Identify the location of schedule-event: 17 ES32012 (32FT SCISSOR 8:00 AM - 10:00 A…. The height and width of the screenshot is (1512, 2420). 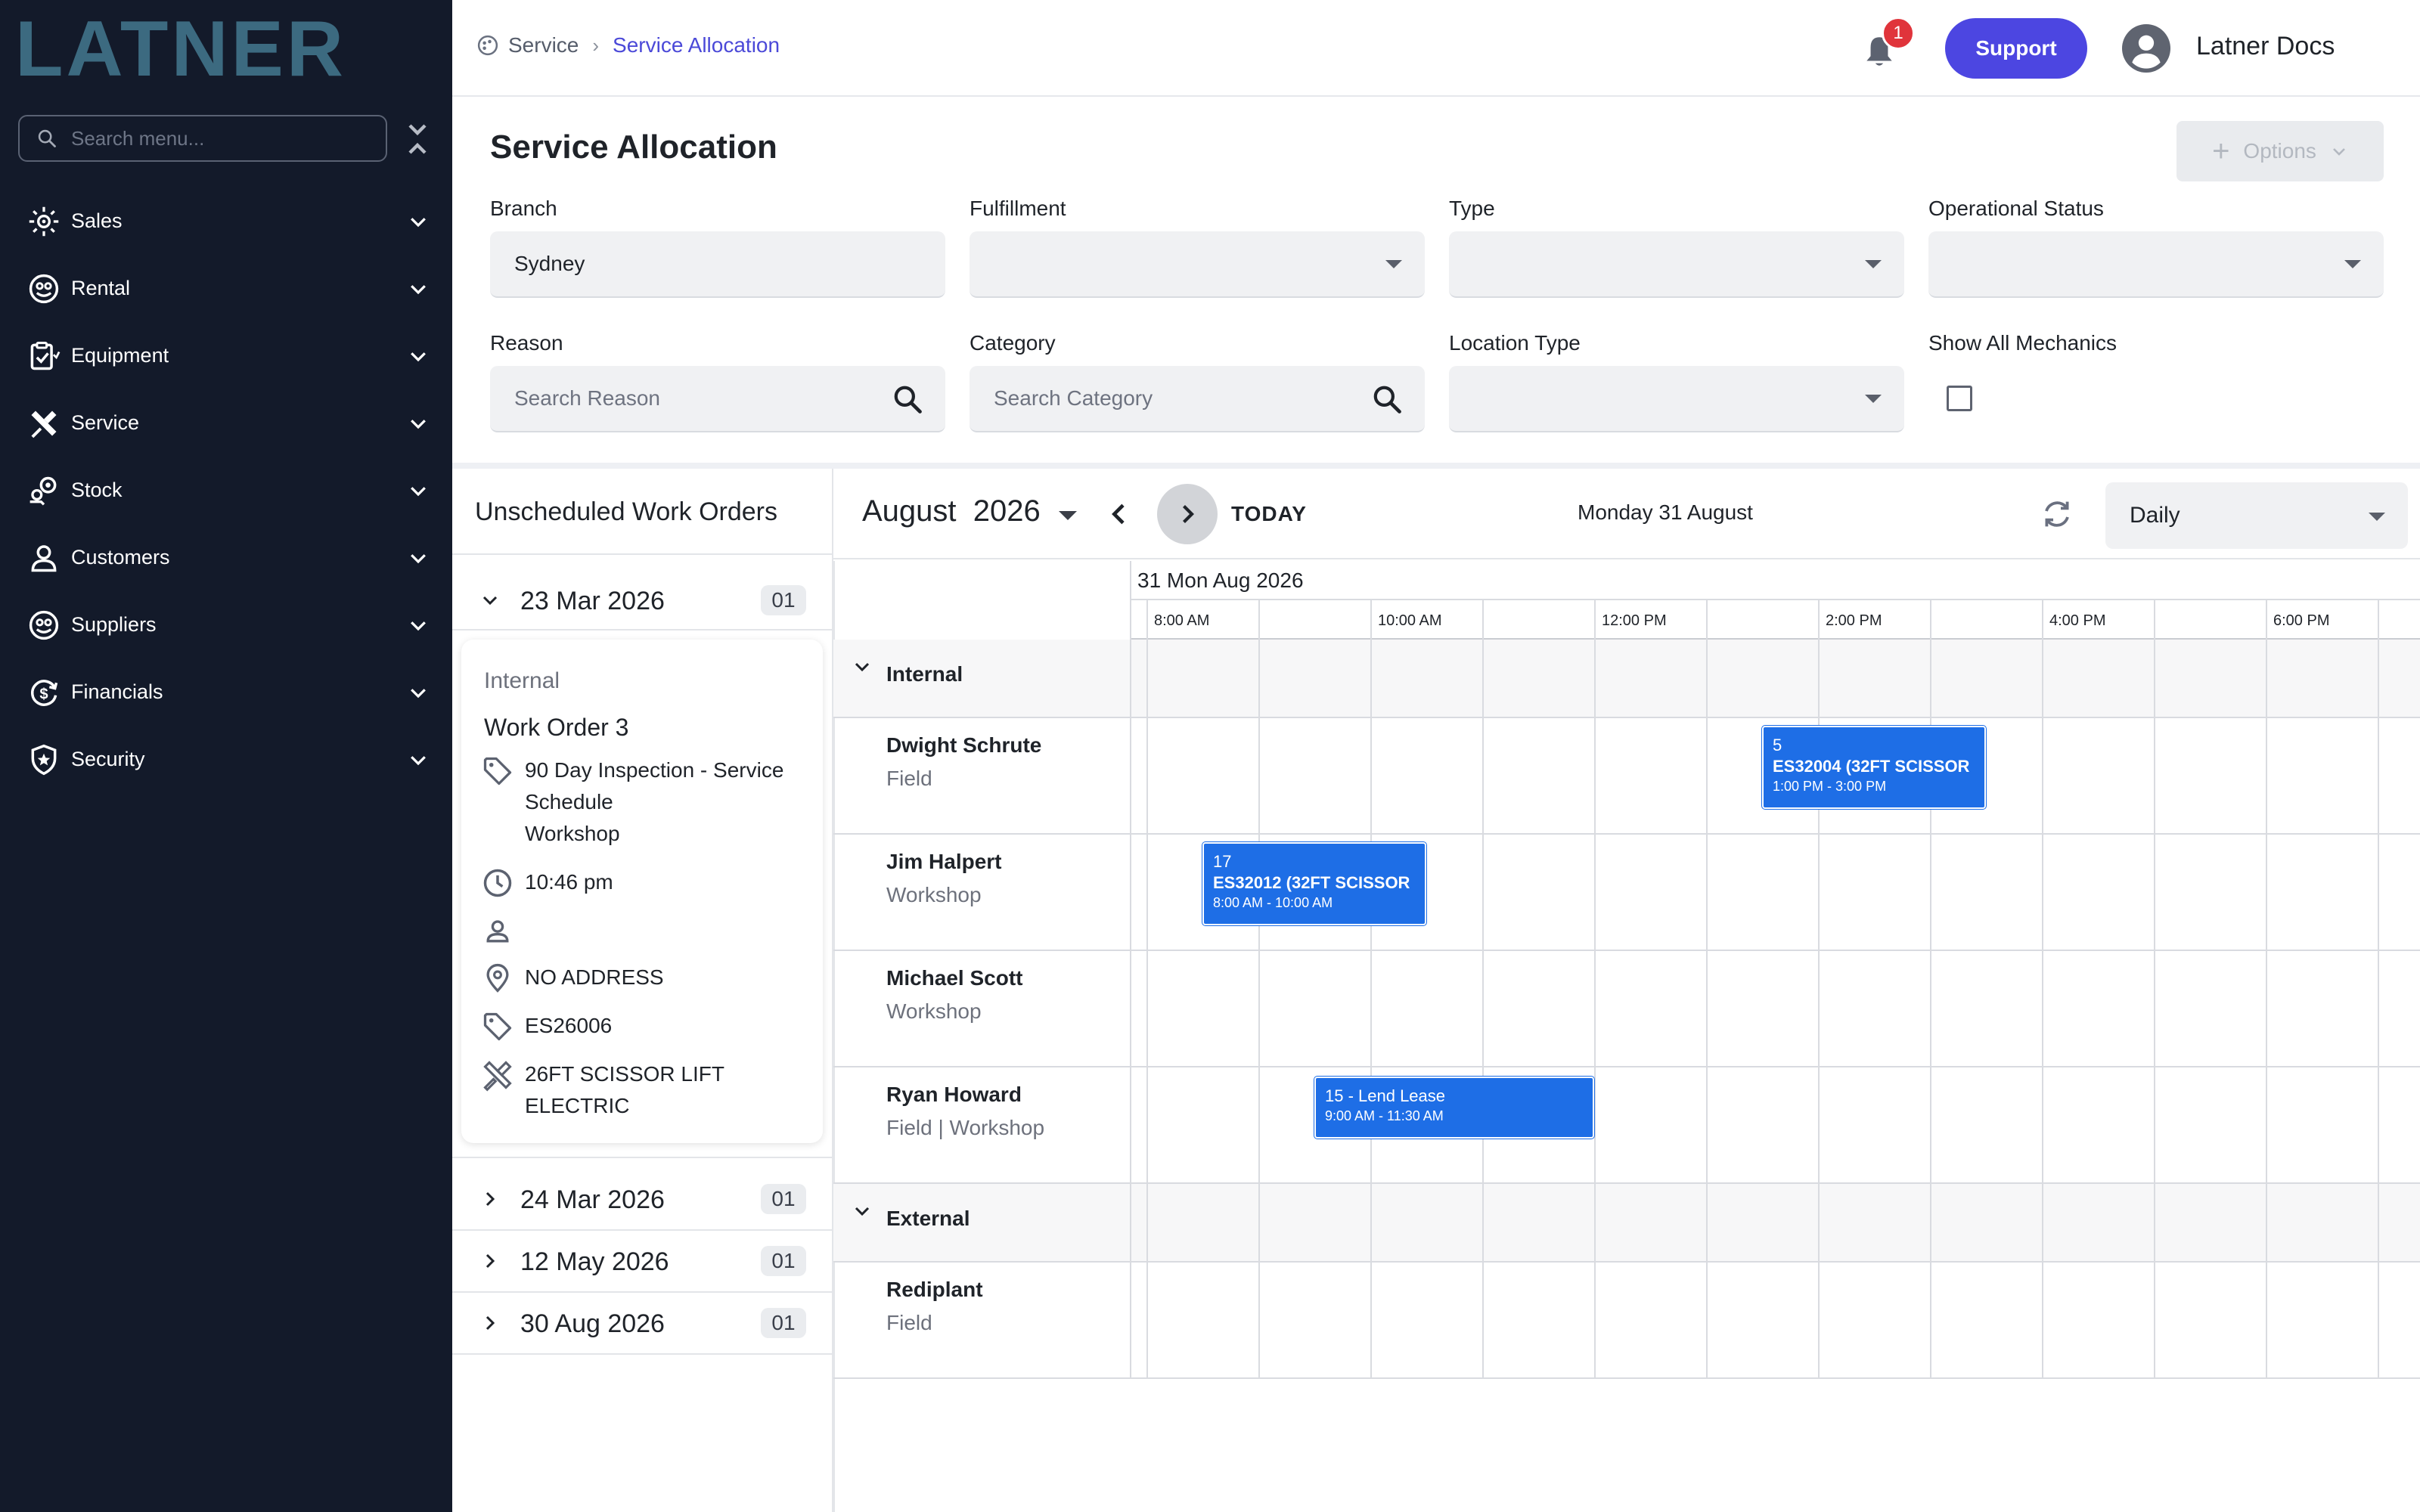
(1314, 884).